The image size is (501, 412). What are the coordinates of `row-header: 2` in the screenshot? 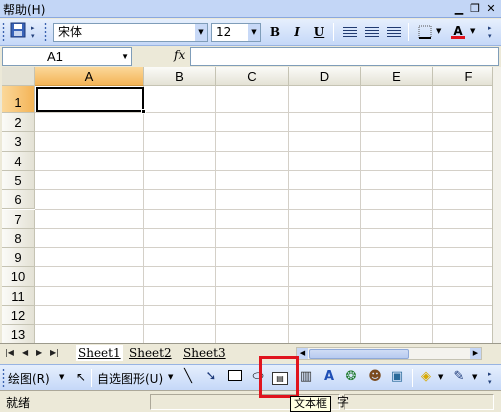 It's located at (18, 123).